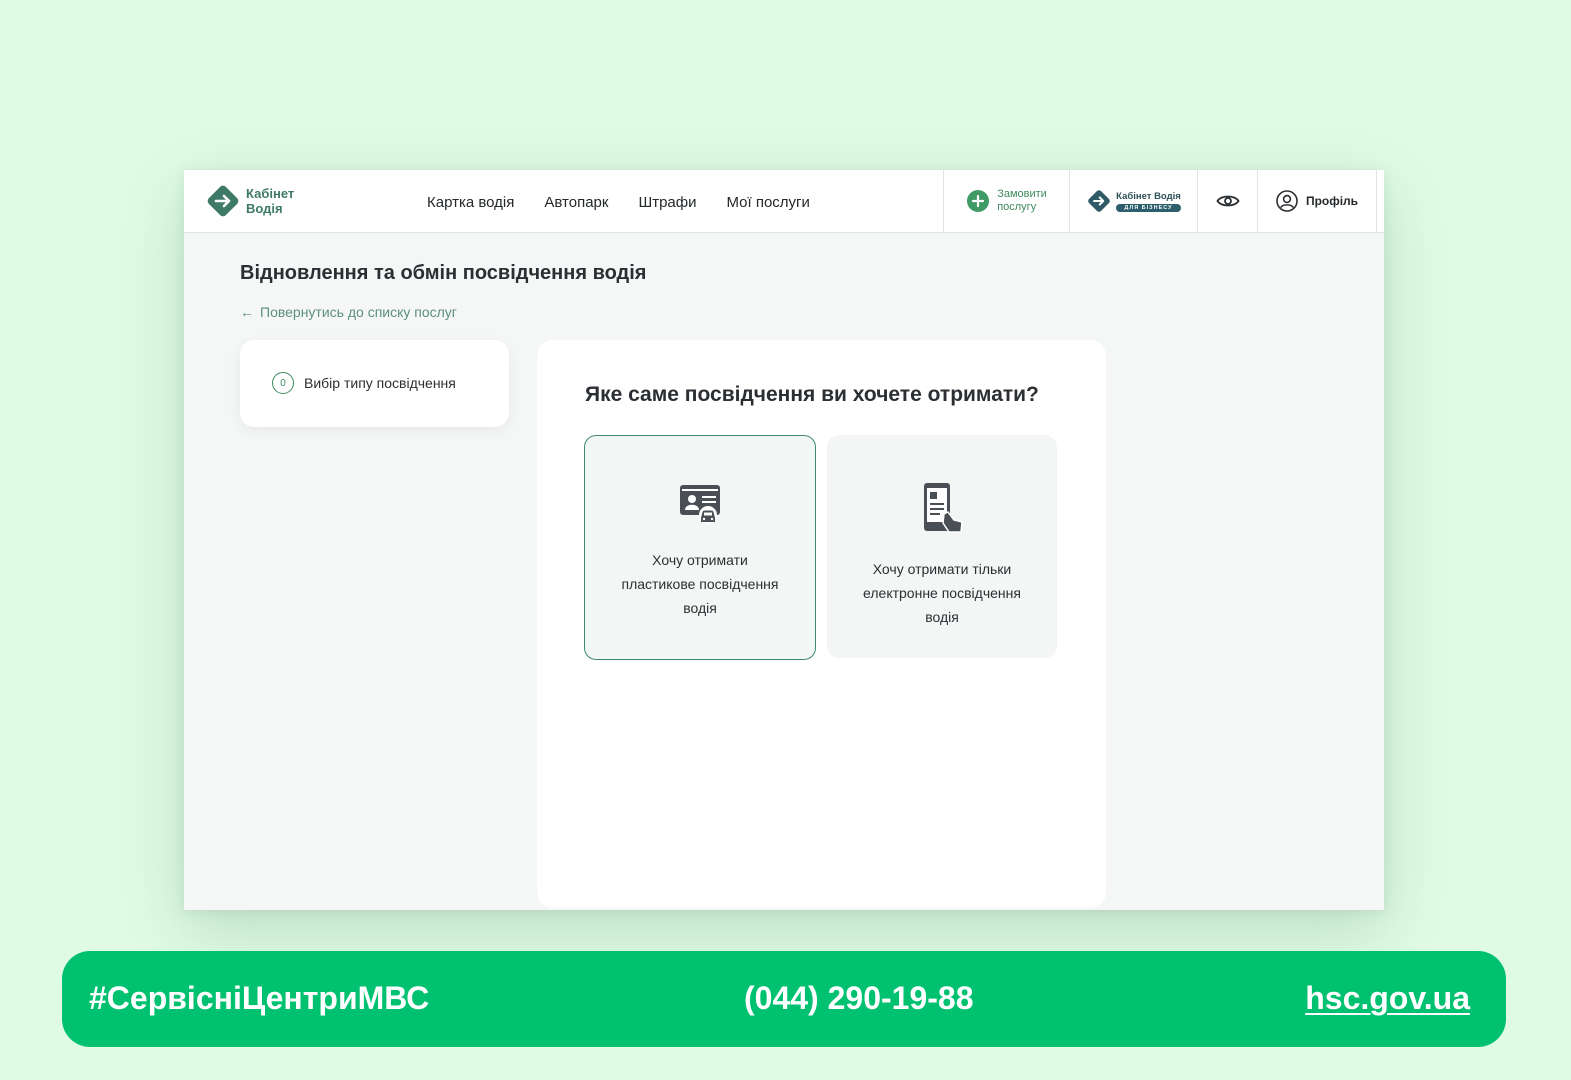 The width and height of the screenshot is (1571, 1080). I want to click on option-electronic-line1: Хочу отримати тільки, so click(942, 569).